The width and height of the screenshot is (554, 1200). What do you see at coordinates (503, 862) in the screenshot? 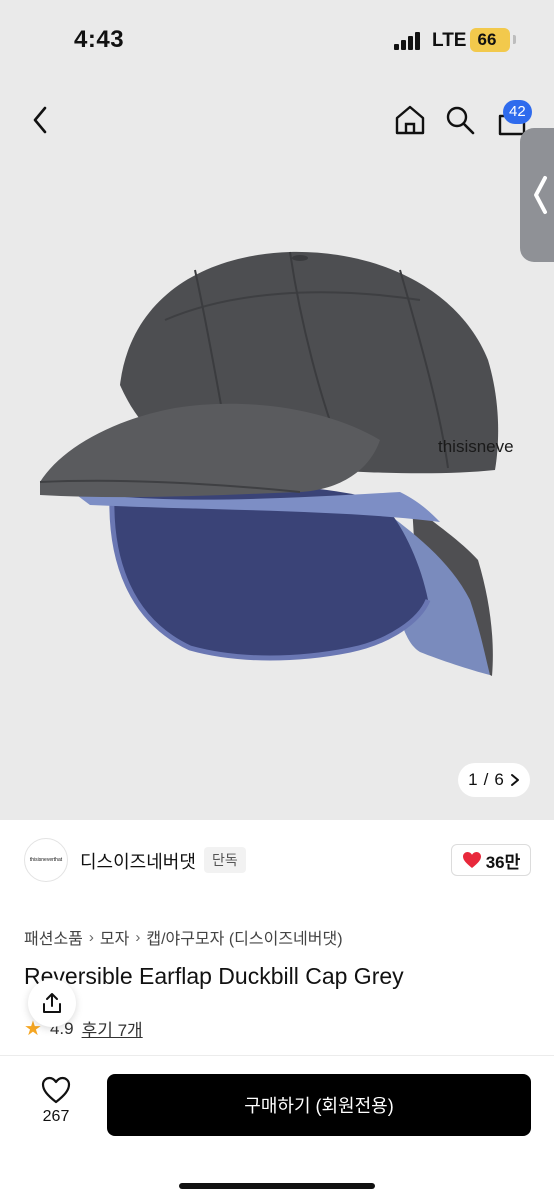
I see `brand-like-count: 36만` at bounding box center [503, 862].